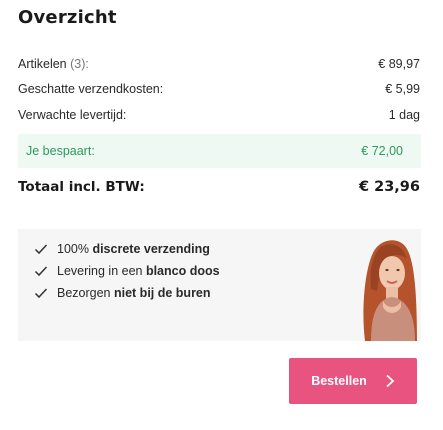 The height and width of the screenshot is (430, 443). I want to click on savings-row: Je bespaart: € 72,00, so click(219, 151).